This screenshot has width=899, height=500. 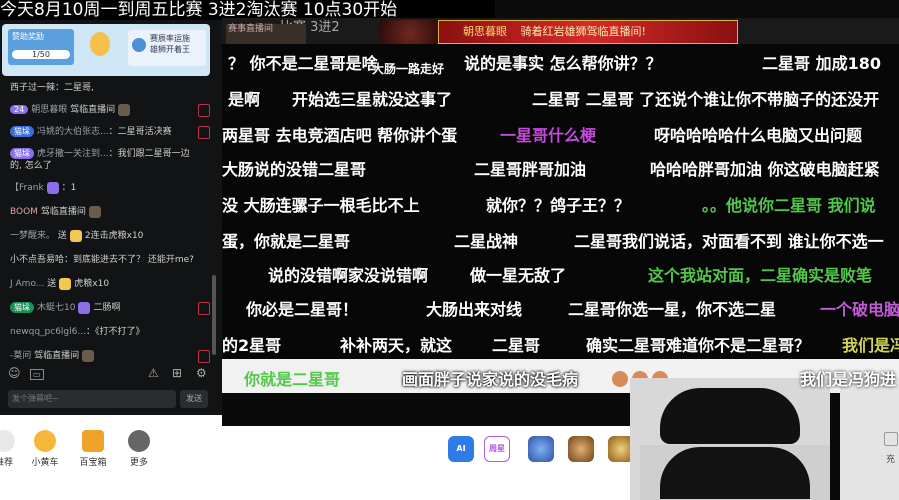 I want to click on chat-message: -莫问 驾临直播间, so click(x=53, y=355).